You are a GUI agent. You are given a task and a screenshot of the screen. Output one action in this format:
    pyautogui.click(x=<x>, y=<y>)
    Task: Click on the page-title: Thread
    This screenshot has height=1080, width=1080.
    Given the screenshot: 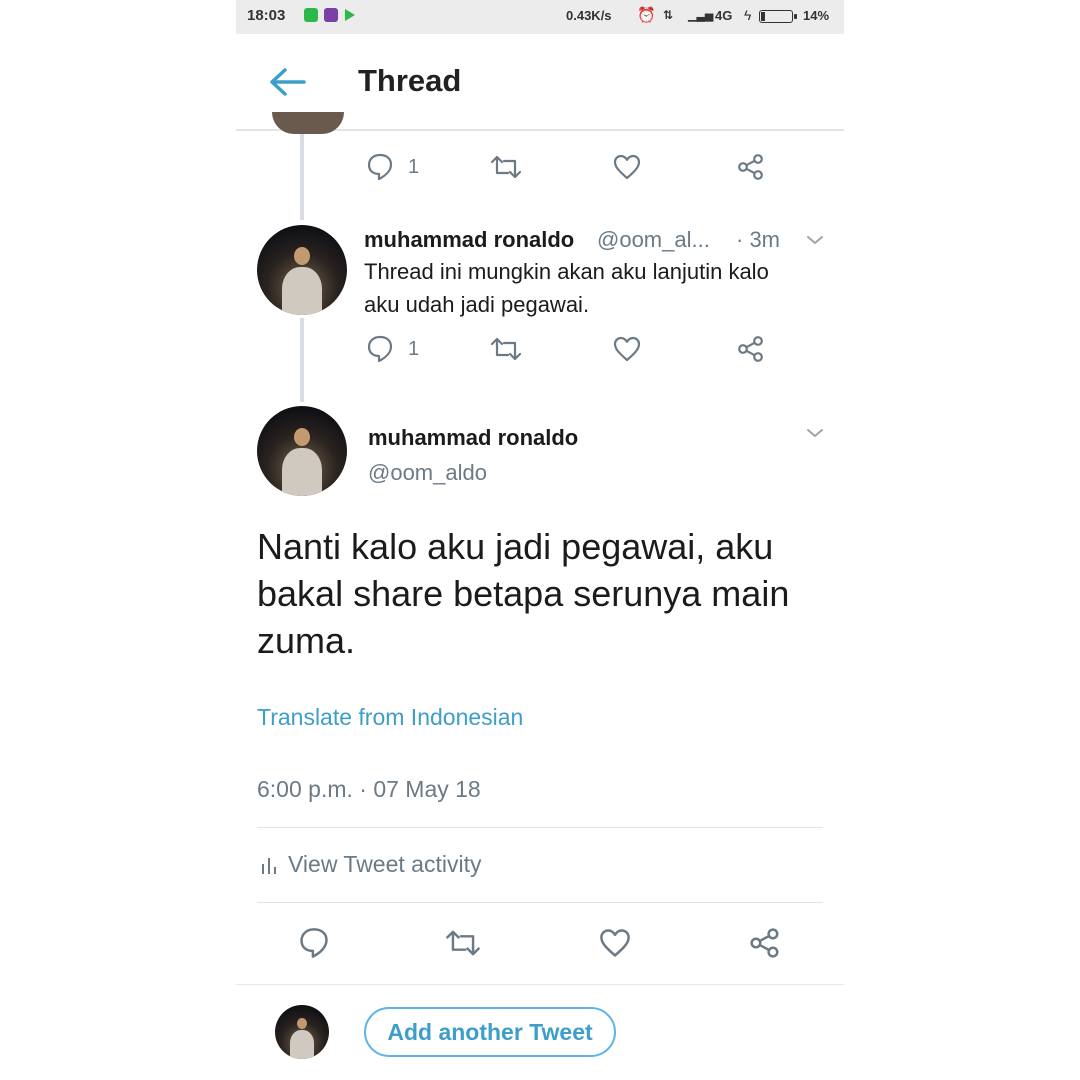 What is the action you would take?
    pyautogui.click(x=410, y=80)
    